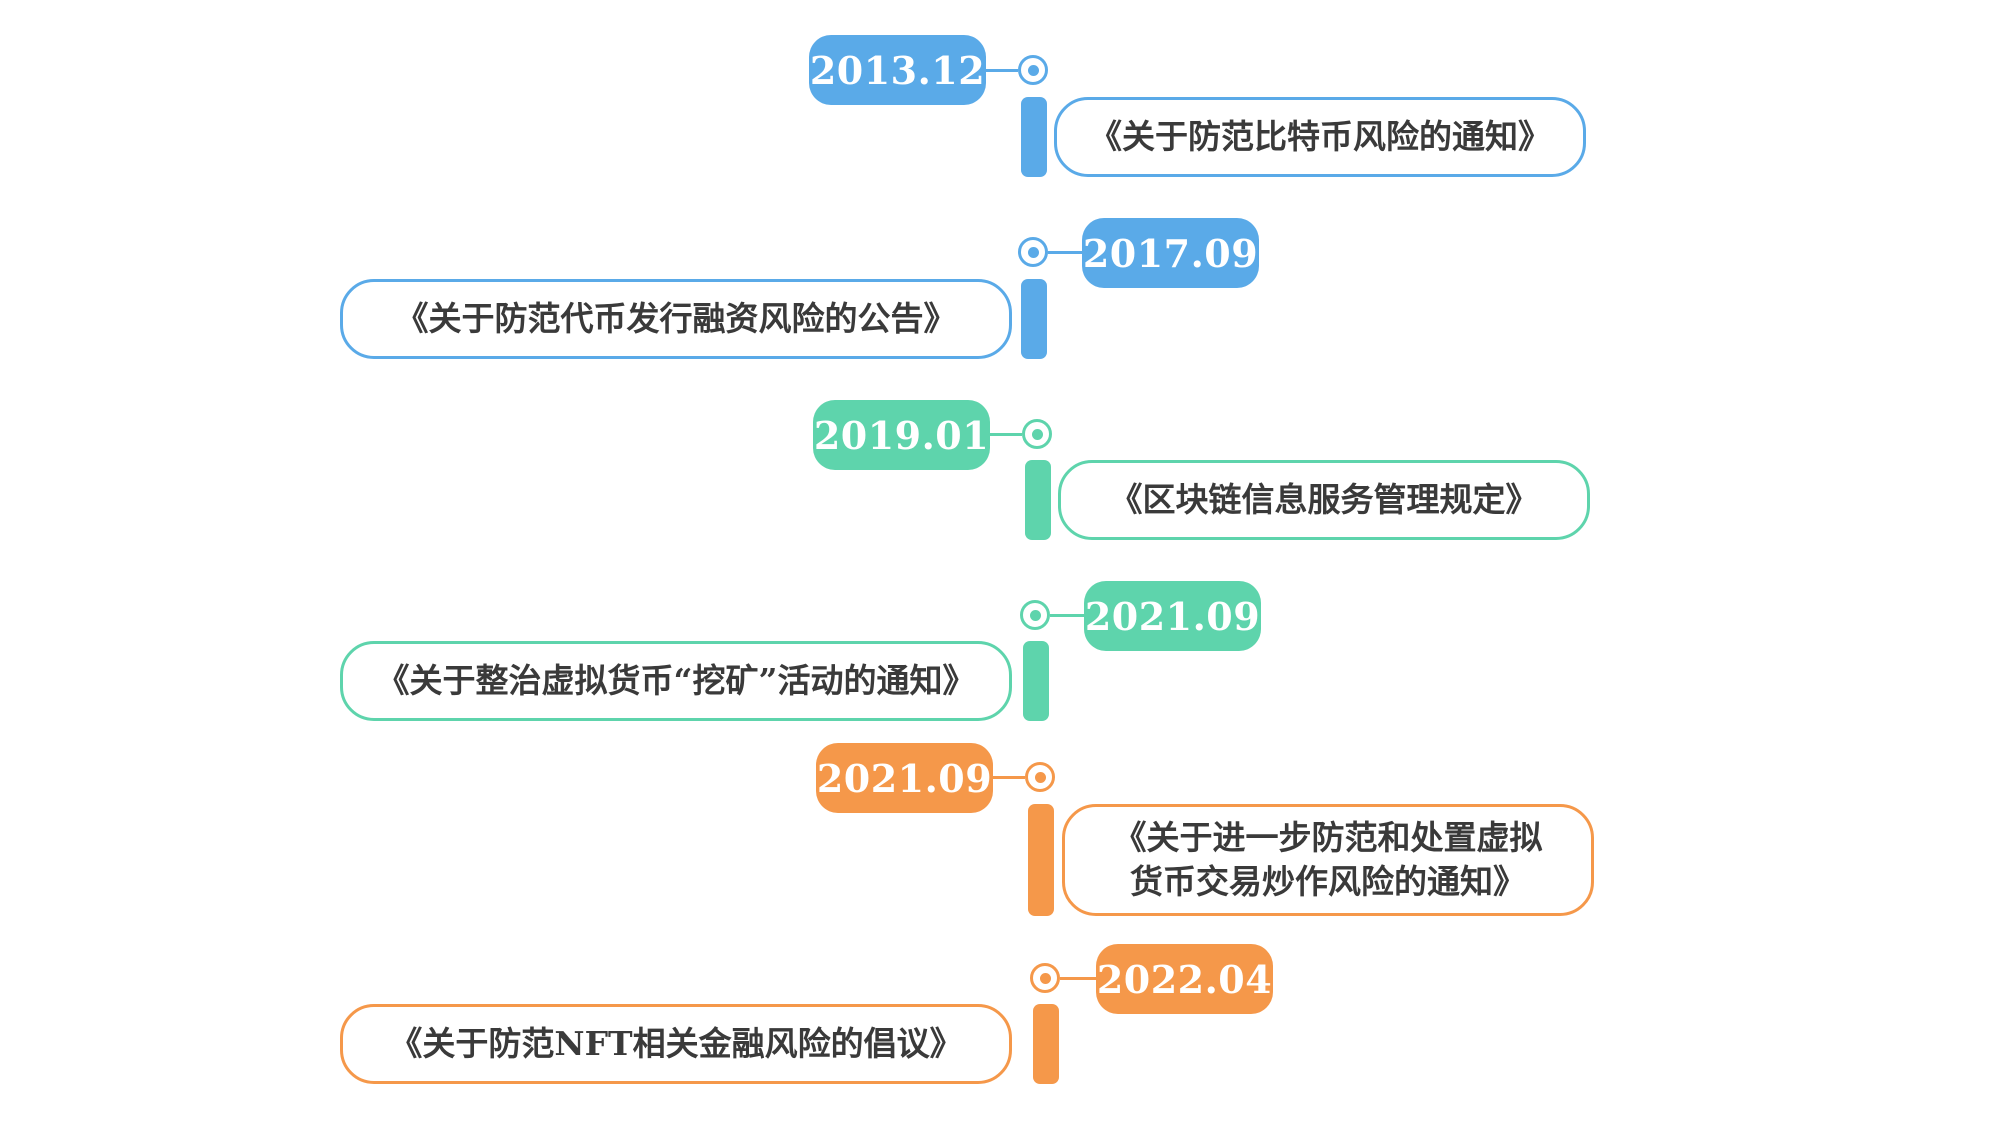  I want to click on policy-document-box: 《关于进一步防范和处置虚拟 货币交易炒作风险的通知》, so click(1328, 860).